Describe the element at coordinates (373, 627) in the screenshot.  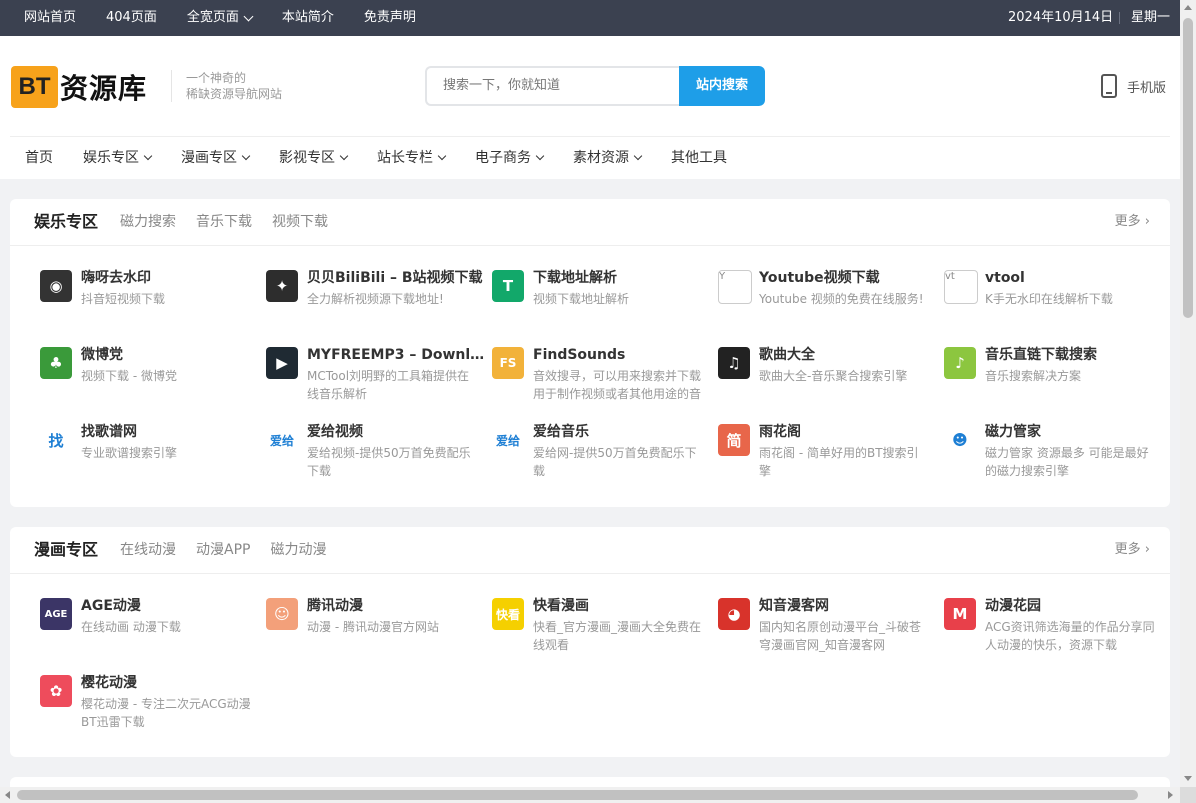
I see `site-item-desc: 动漫 - 腾讯动漫官方网站` at that location.